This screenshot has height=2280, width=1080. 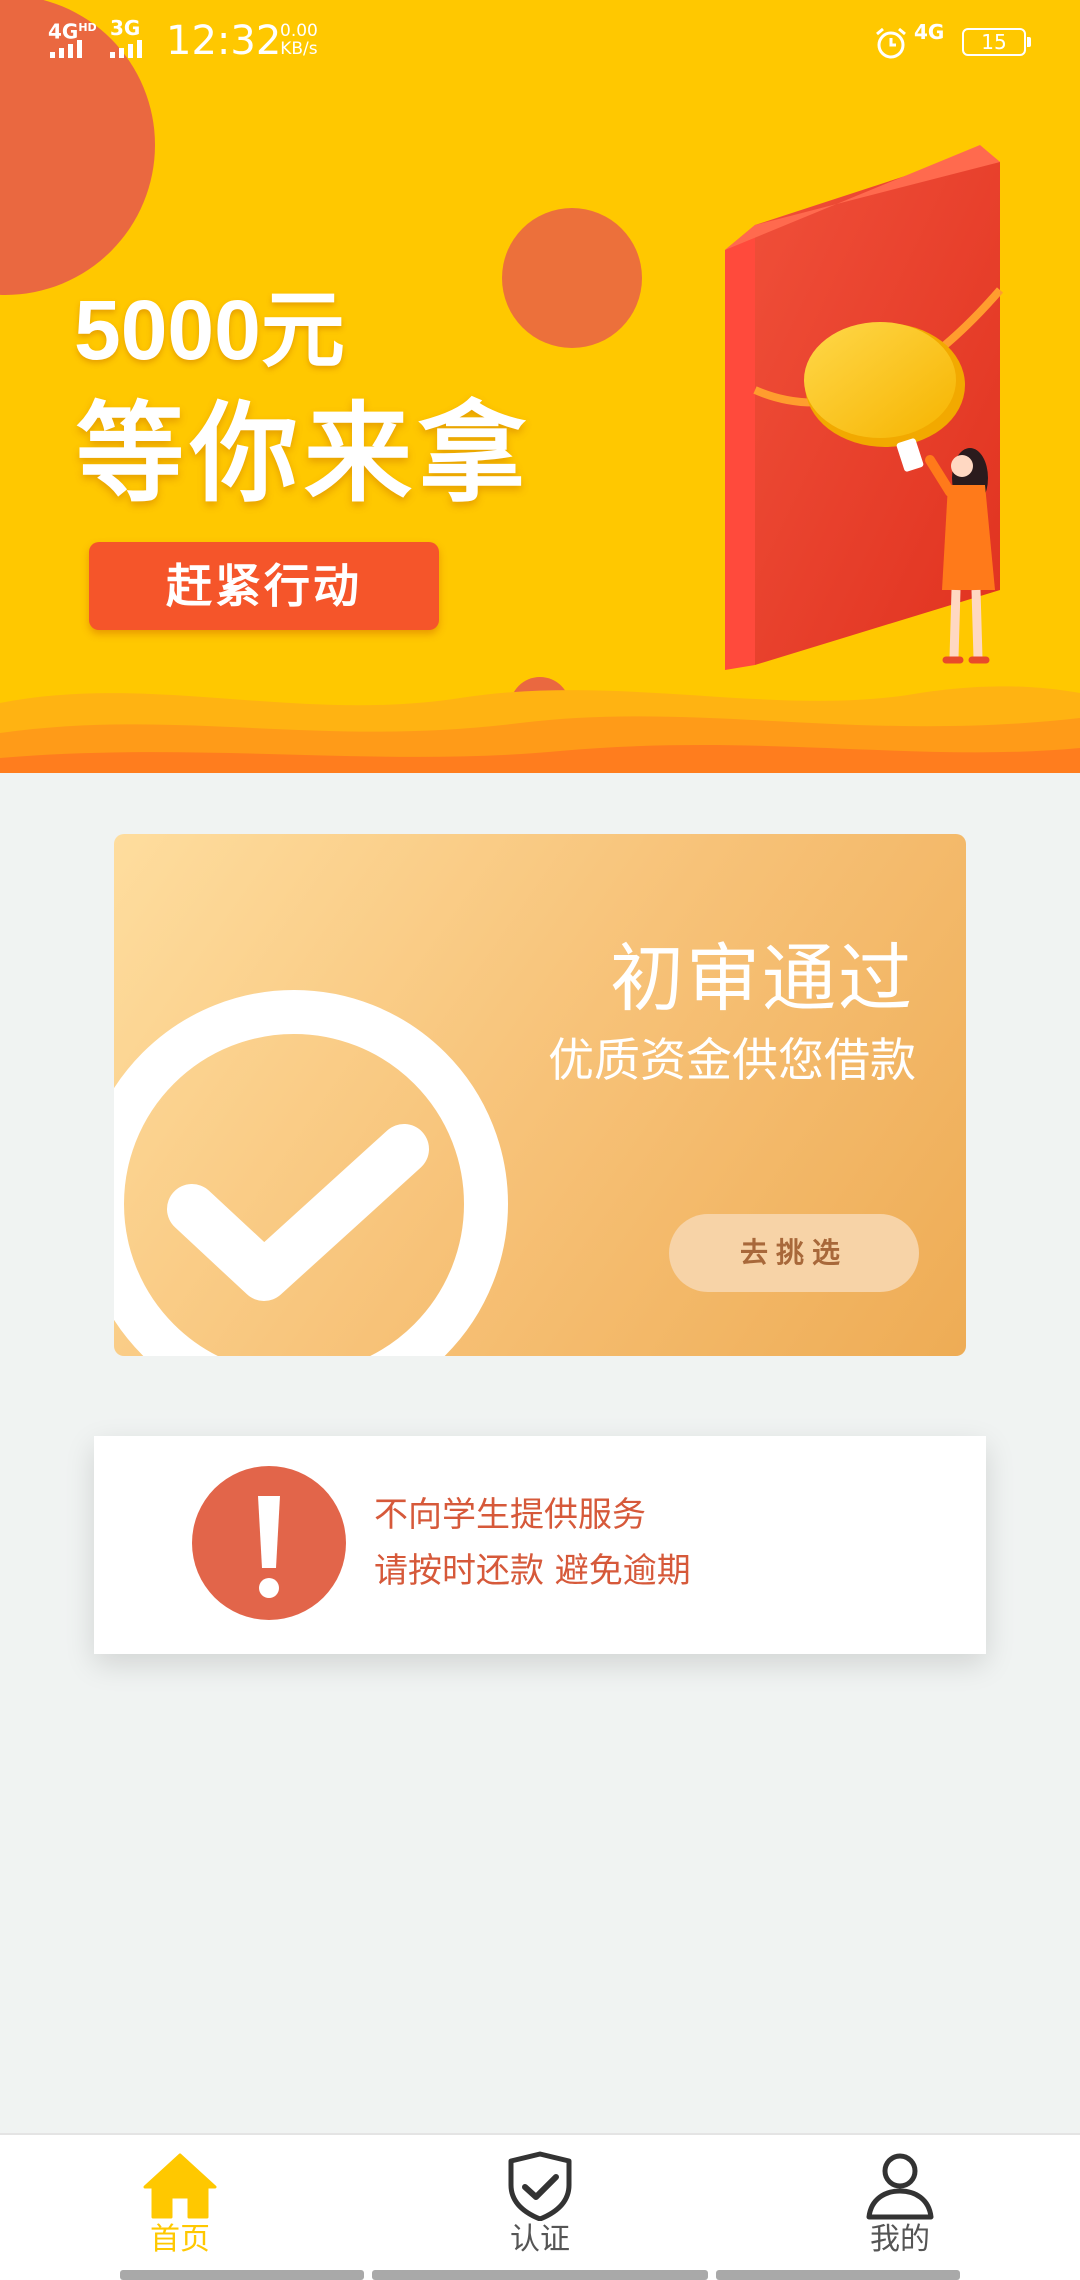 I want to click on banner-cta-button: 赶紧行动, so click(x=264, y=586).